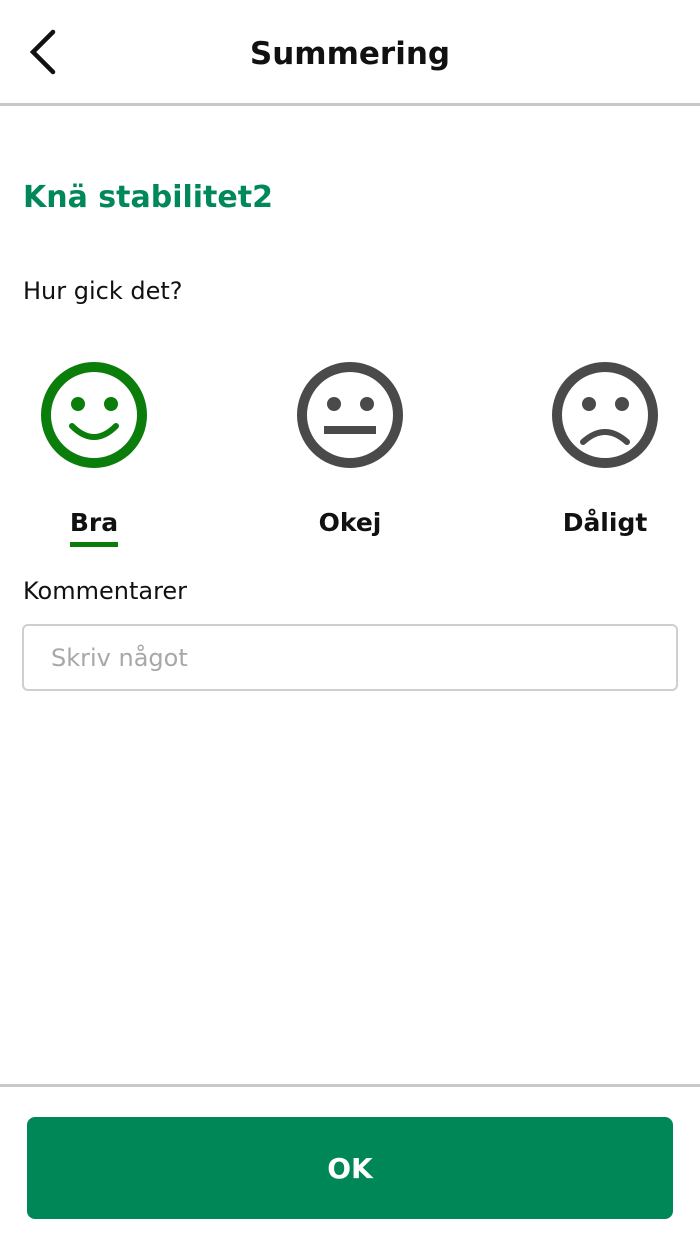  I want to click on rating-option-good: Bra, so click(94, 453).